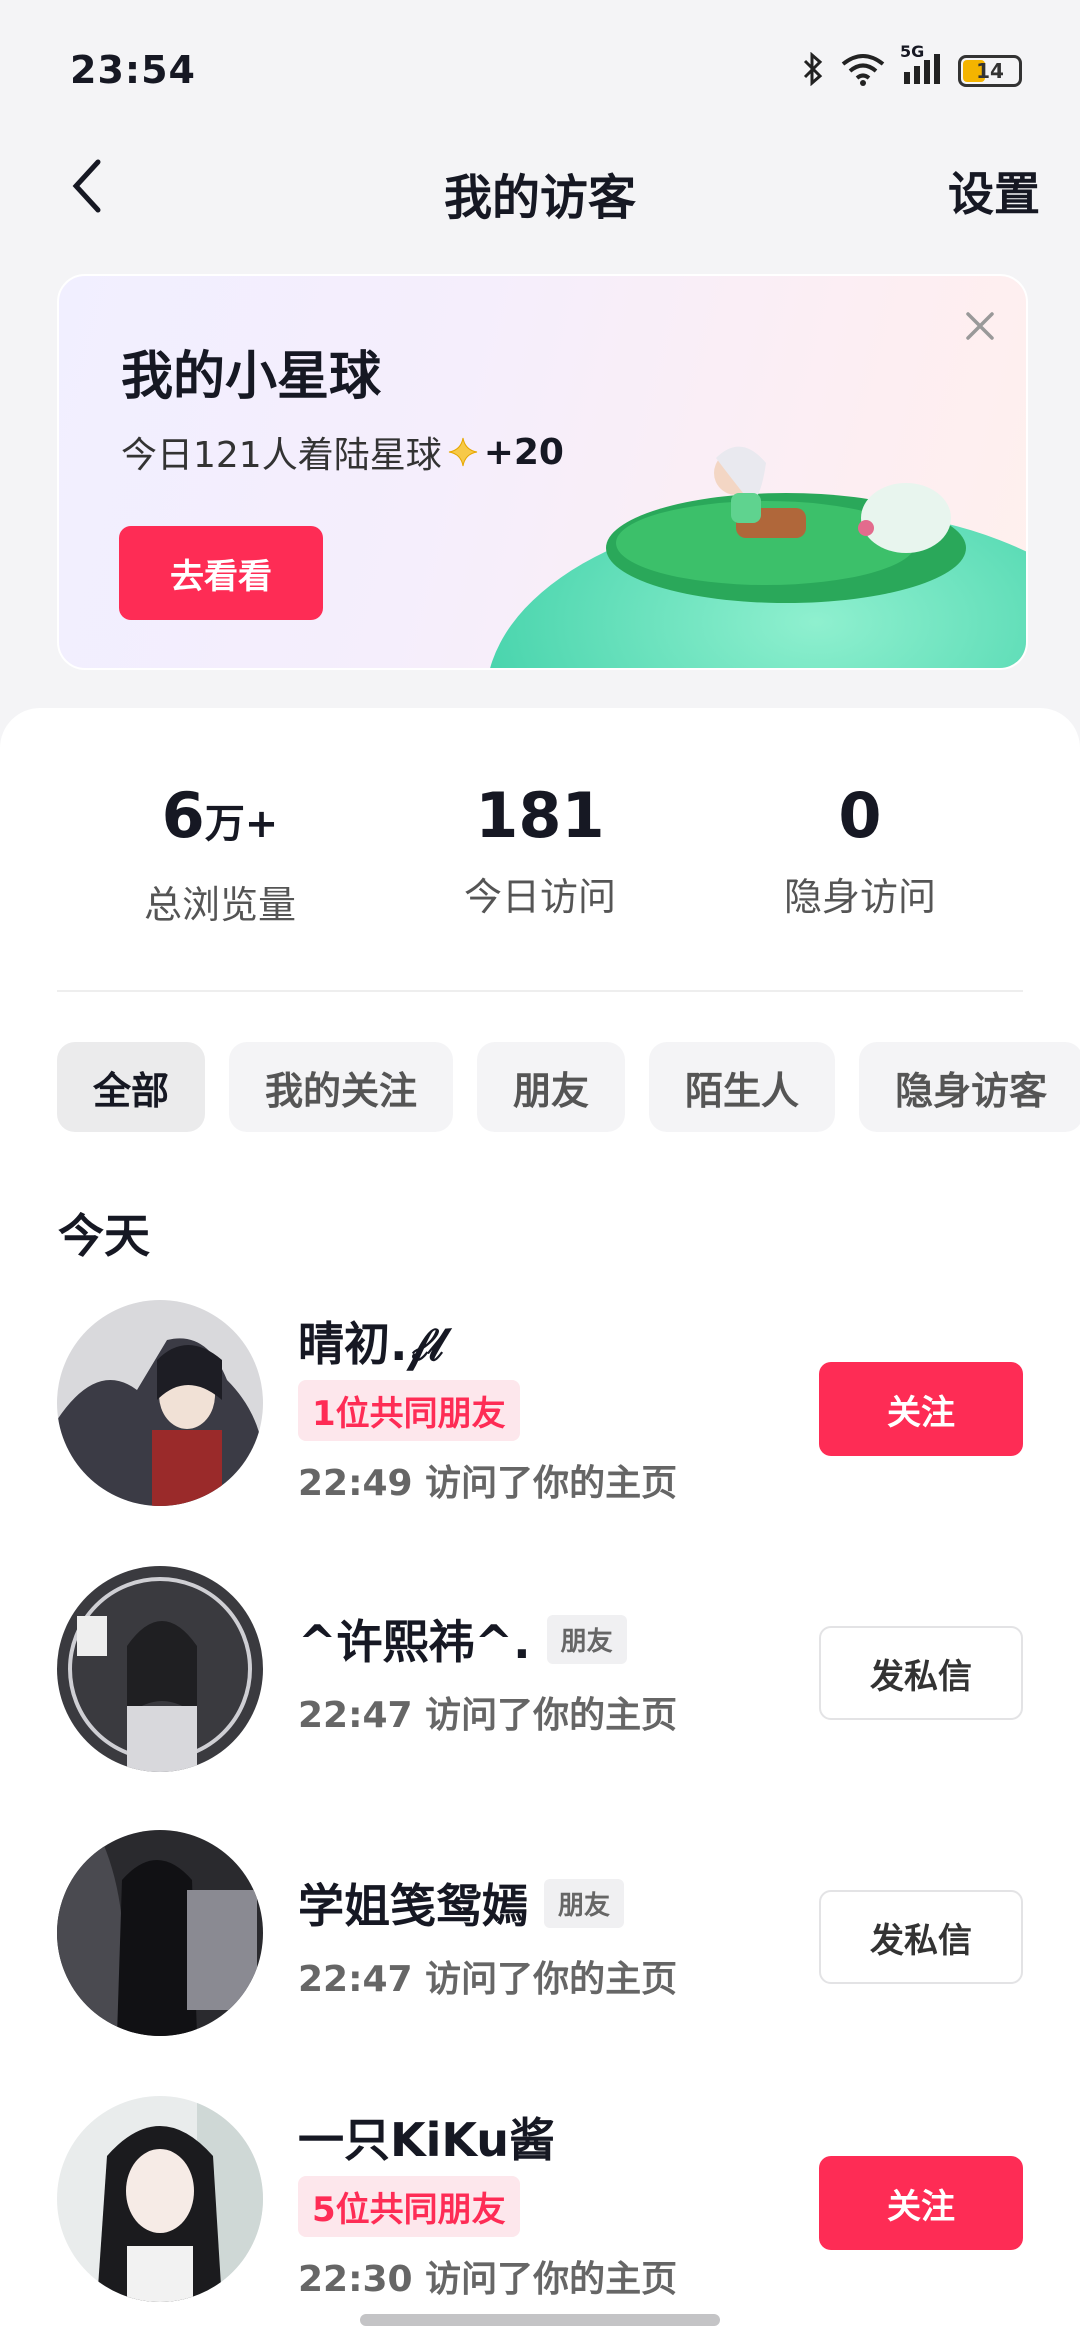 This screenshot has width=1080, height=2344. Describe the element at coordinates (980, 326) in the screenshot. I see `close-icon` at that location.